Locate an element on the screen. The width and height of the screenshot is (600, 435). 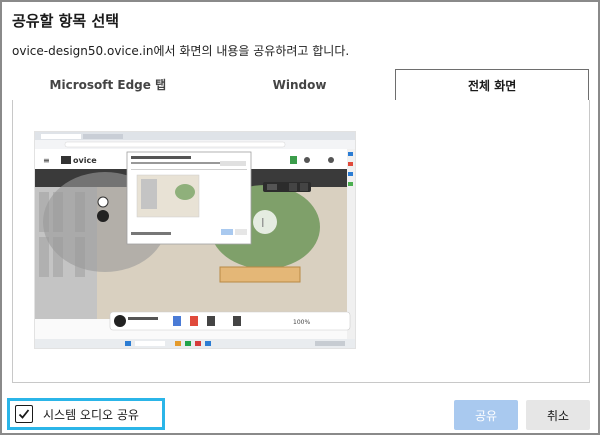
tab-edge-tab: Microsoft Edge 탭 is located at coordinates (108, 84).